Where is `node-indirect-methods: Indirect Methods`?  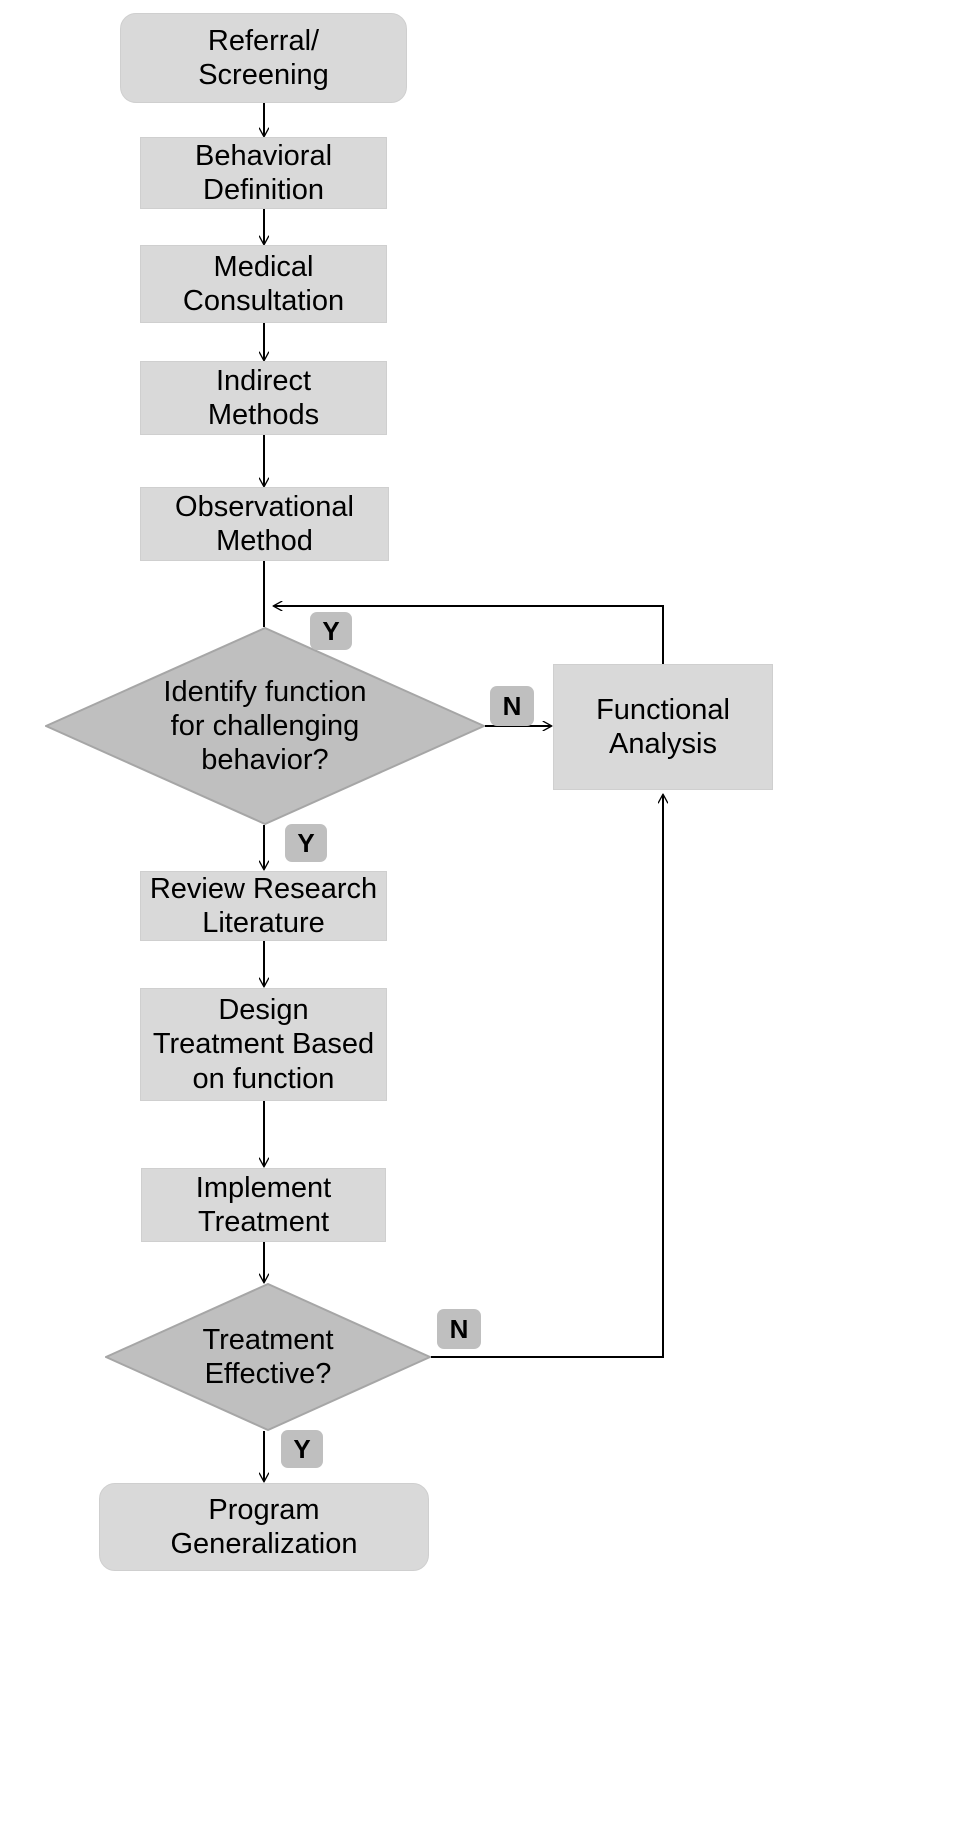 node-indirect-methods: Indirect Methods is located at coordinates (263, 398).